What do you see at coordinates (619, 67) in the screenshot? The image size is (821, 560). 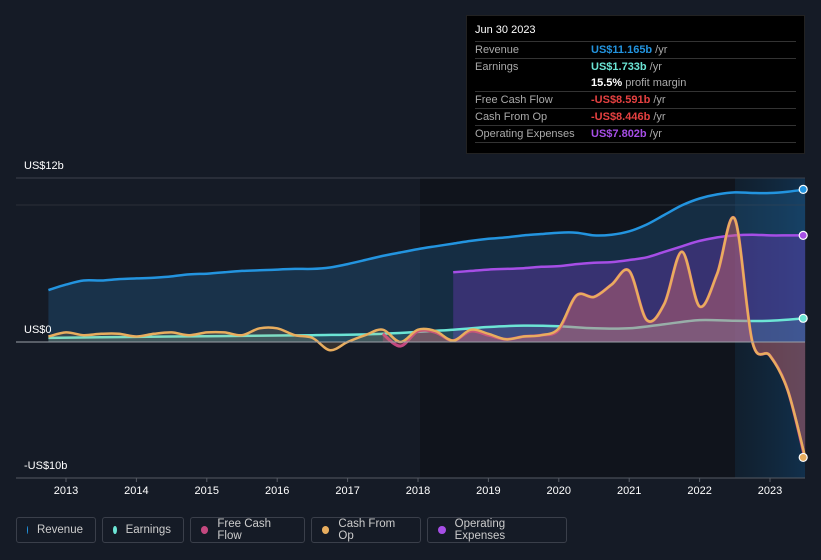 I see `tooltip-value-text: US$1.733b` at bounding box center [619, 67].